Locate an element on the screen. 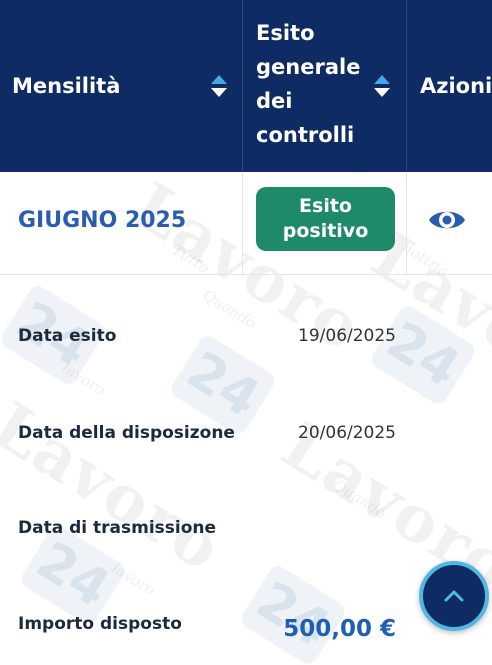  column-header-actions: Azioni is located at coordinates (449, 86).